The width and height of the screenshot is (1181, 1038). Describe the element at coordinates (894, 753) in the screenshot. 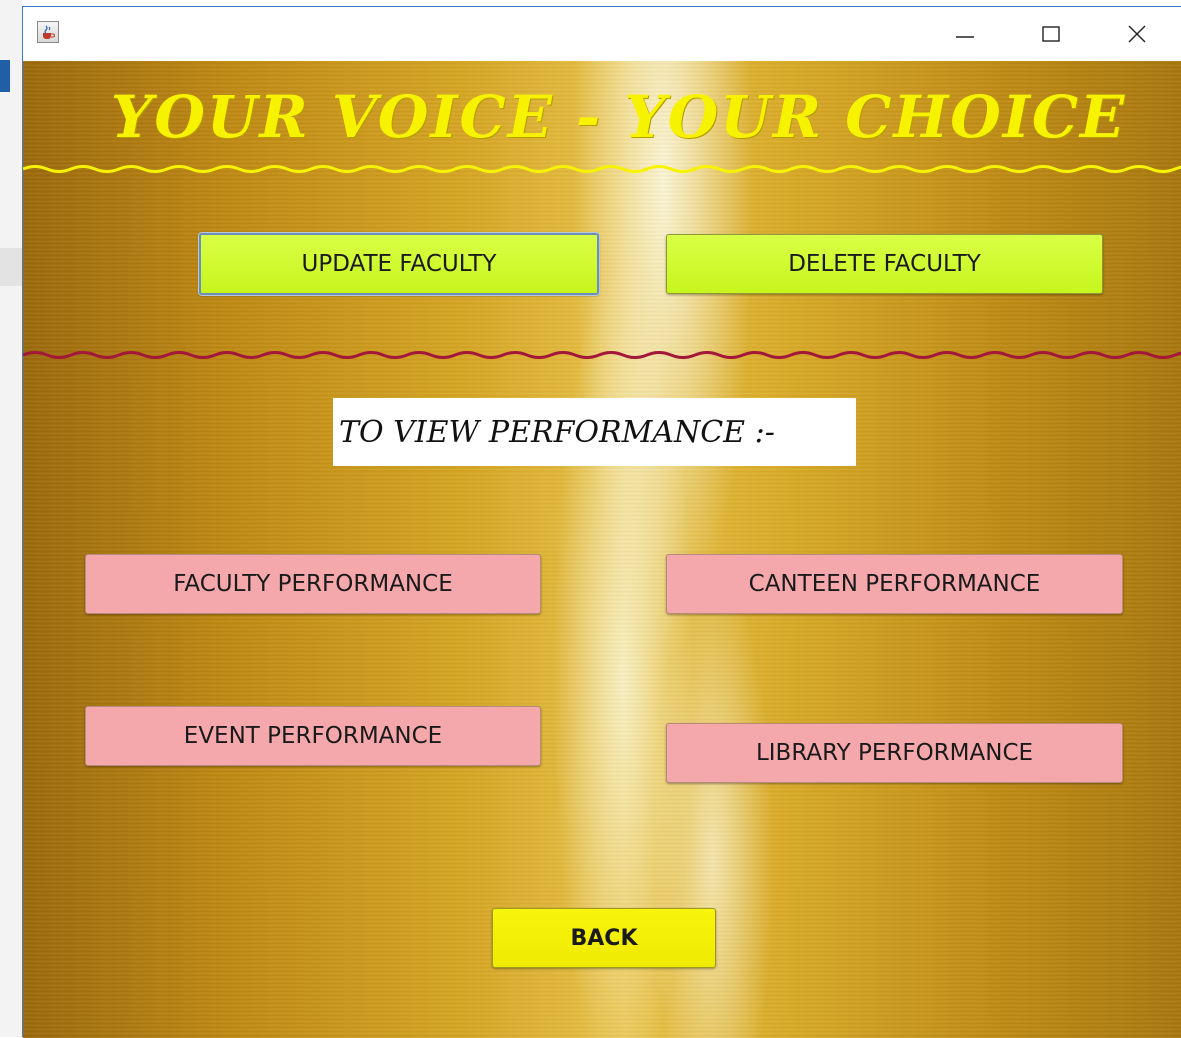

I see `library-performance-button: LIBRARY PERFORMANCE` at that location.